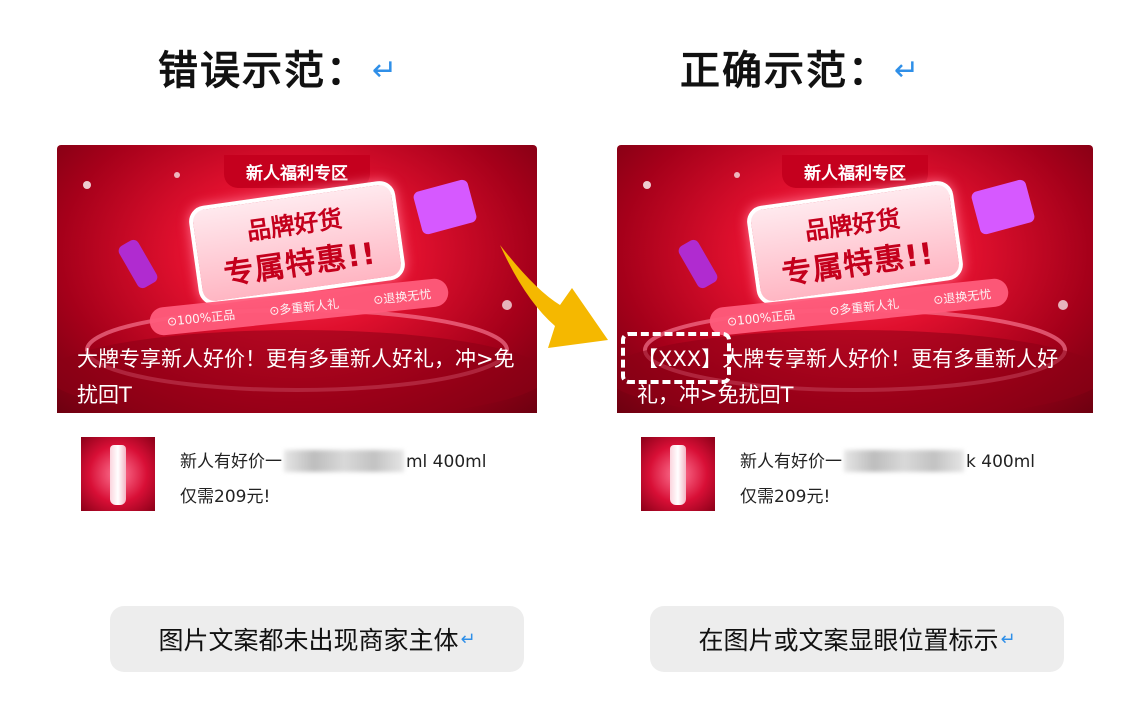 Image resolution: width=1129 pixels, height=716 pixels. Describe the element at coordinates (676, 358) in the screenshot. I see `merchant-name-highlight` at that location.